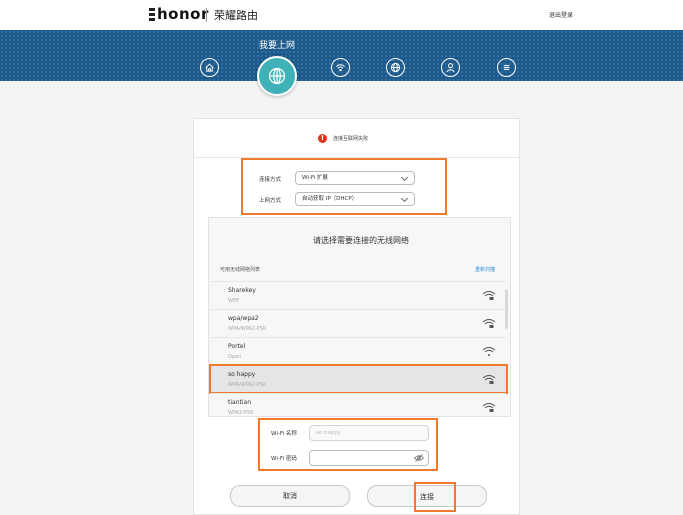 The height and width of the screenshot is (515, 683). I want to click on brand-logo: honor, so click(183, 14).